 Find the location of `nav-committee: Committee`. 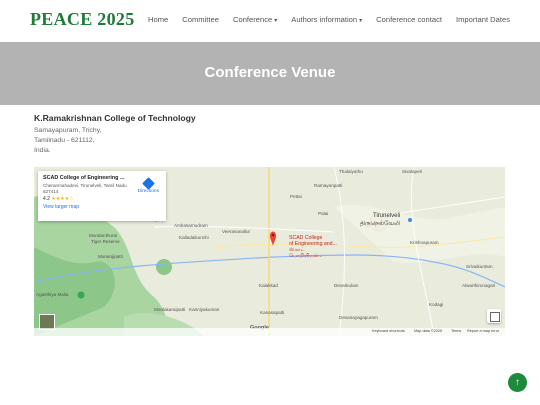

nav-committee: Committee is located at coordinates (200, 19).